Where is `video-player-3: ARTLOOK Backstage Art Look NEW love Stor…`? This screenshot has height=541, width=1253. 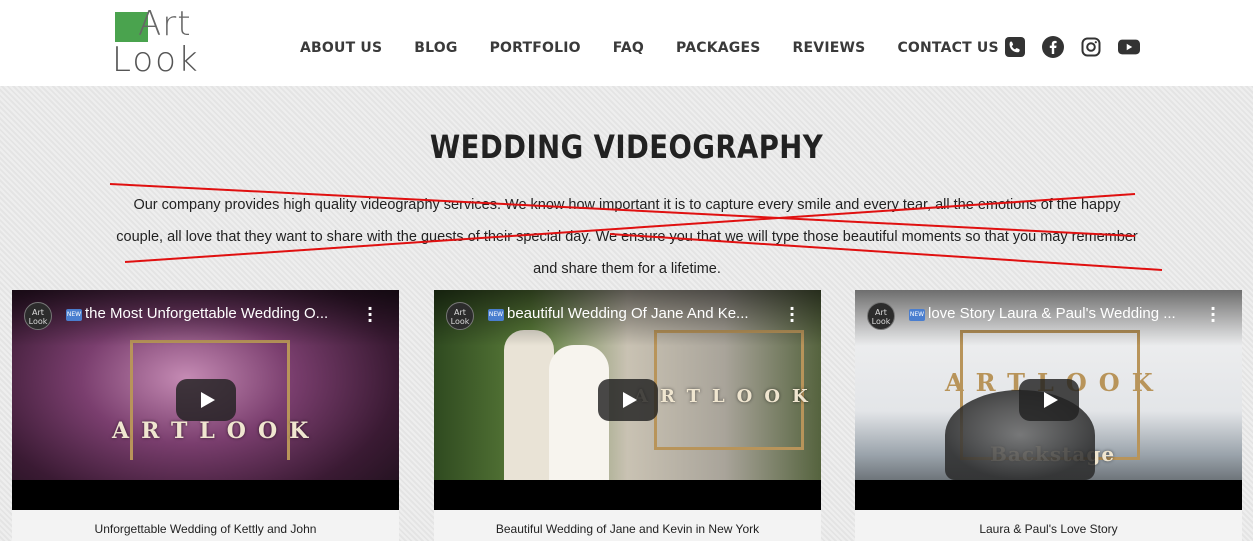 video-player-3: ARTLOOK Backstage Art Look NEW love Stor… is located at coordinates (1048, 400).